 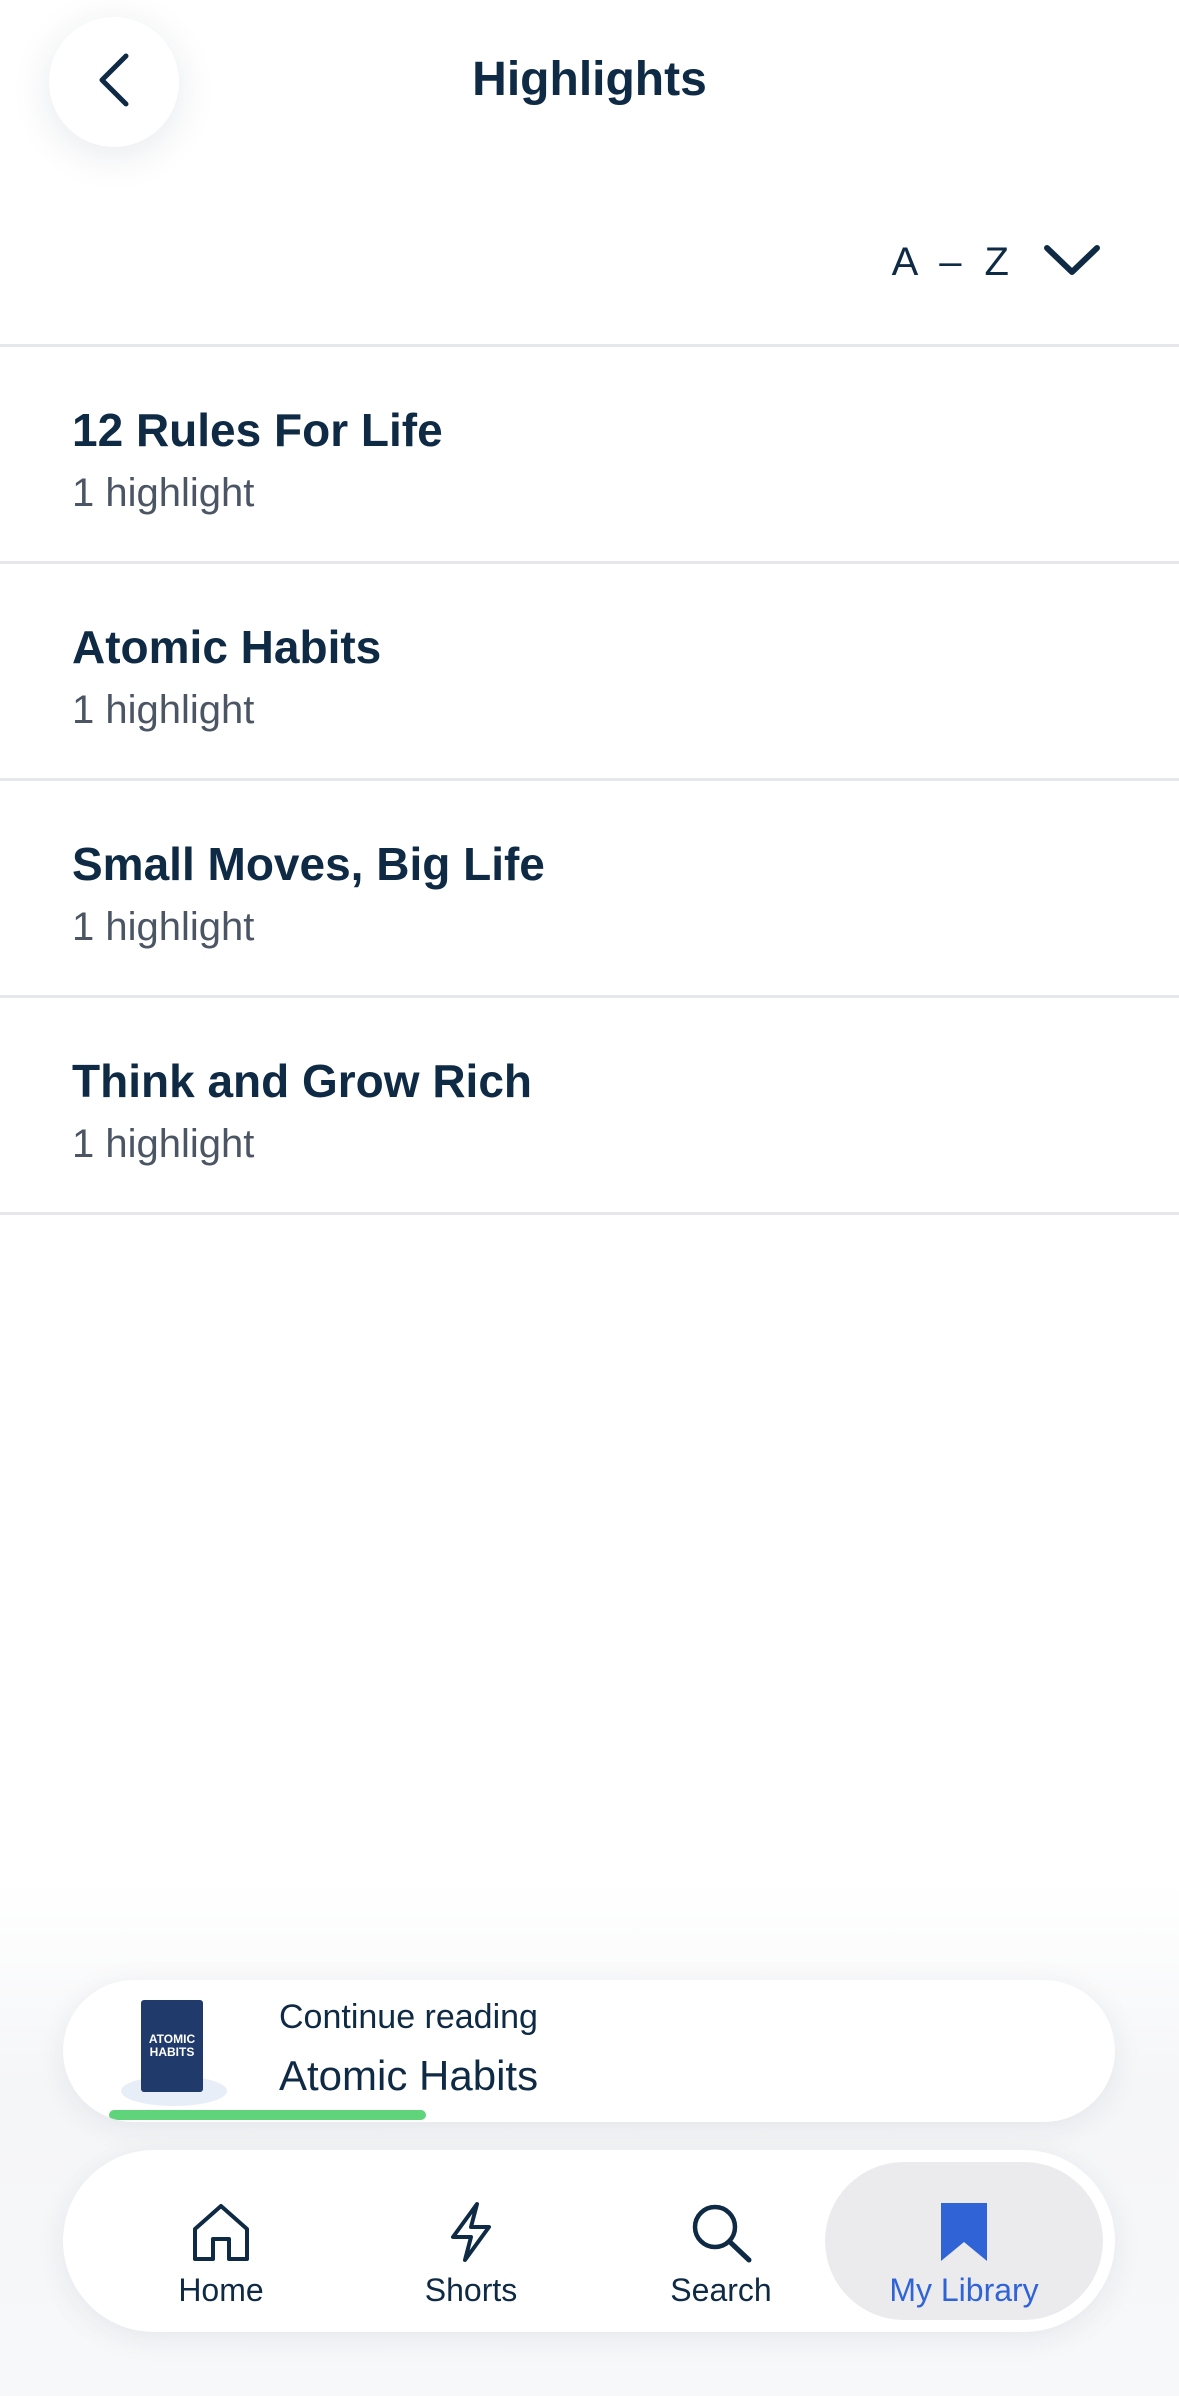 I want to click on list-item: Atomic Habits 1 highlight, so click(x=589, y=672).